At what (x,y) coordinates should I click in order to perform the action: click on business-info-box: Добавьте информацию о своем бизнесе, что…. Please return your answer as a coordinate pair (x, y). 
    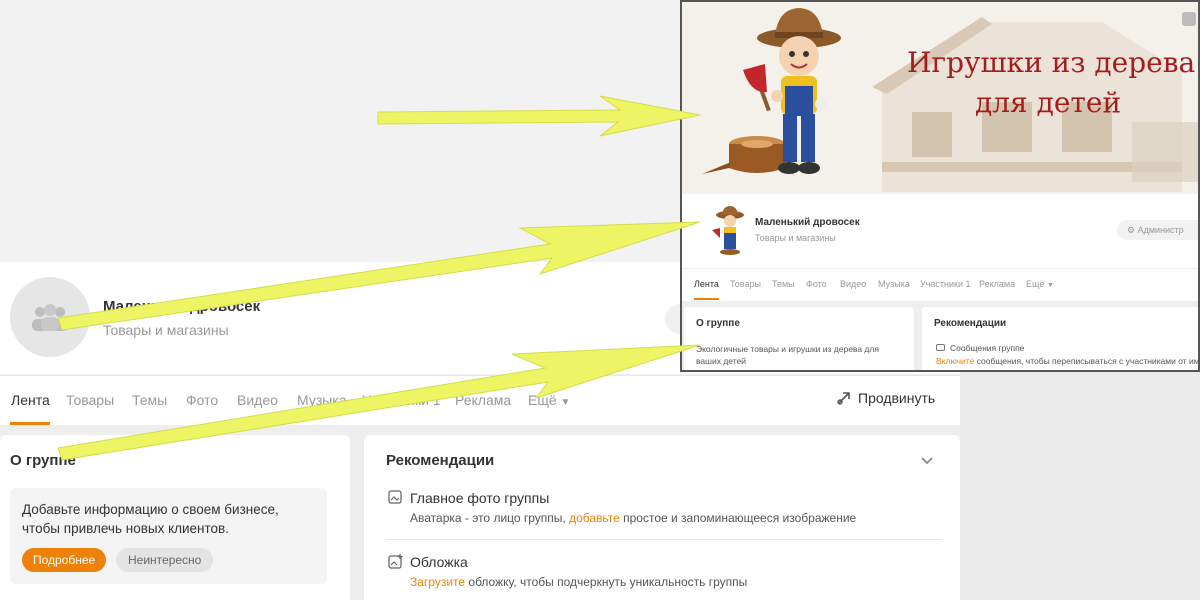
    Looking at the image, I should click on (168, 536).